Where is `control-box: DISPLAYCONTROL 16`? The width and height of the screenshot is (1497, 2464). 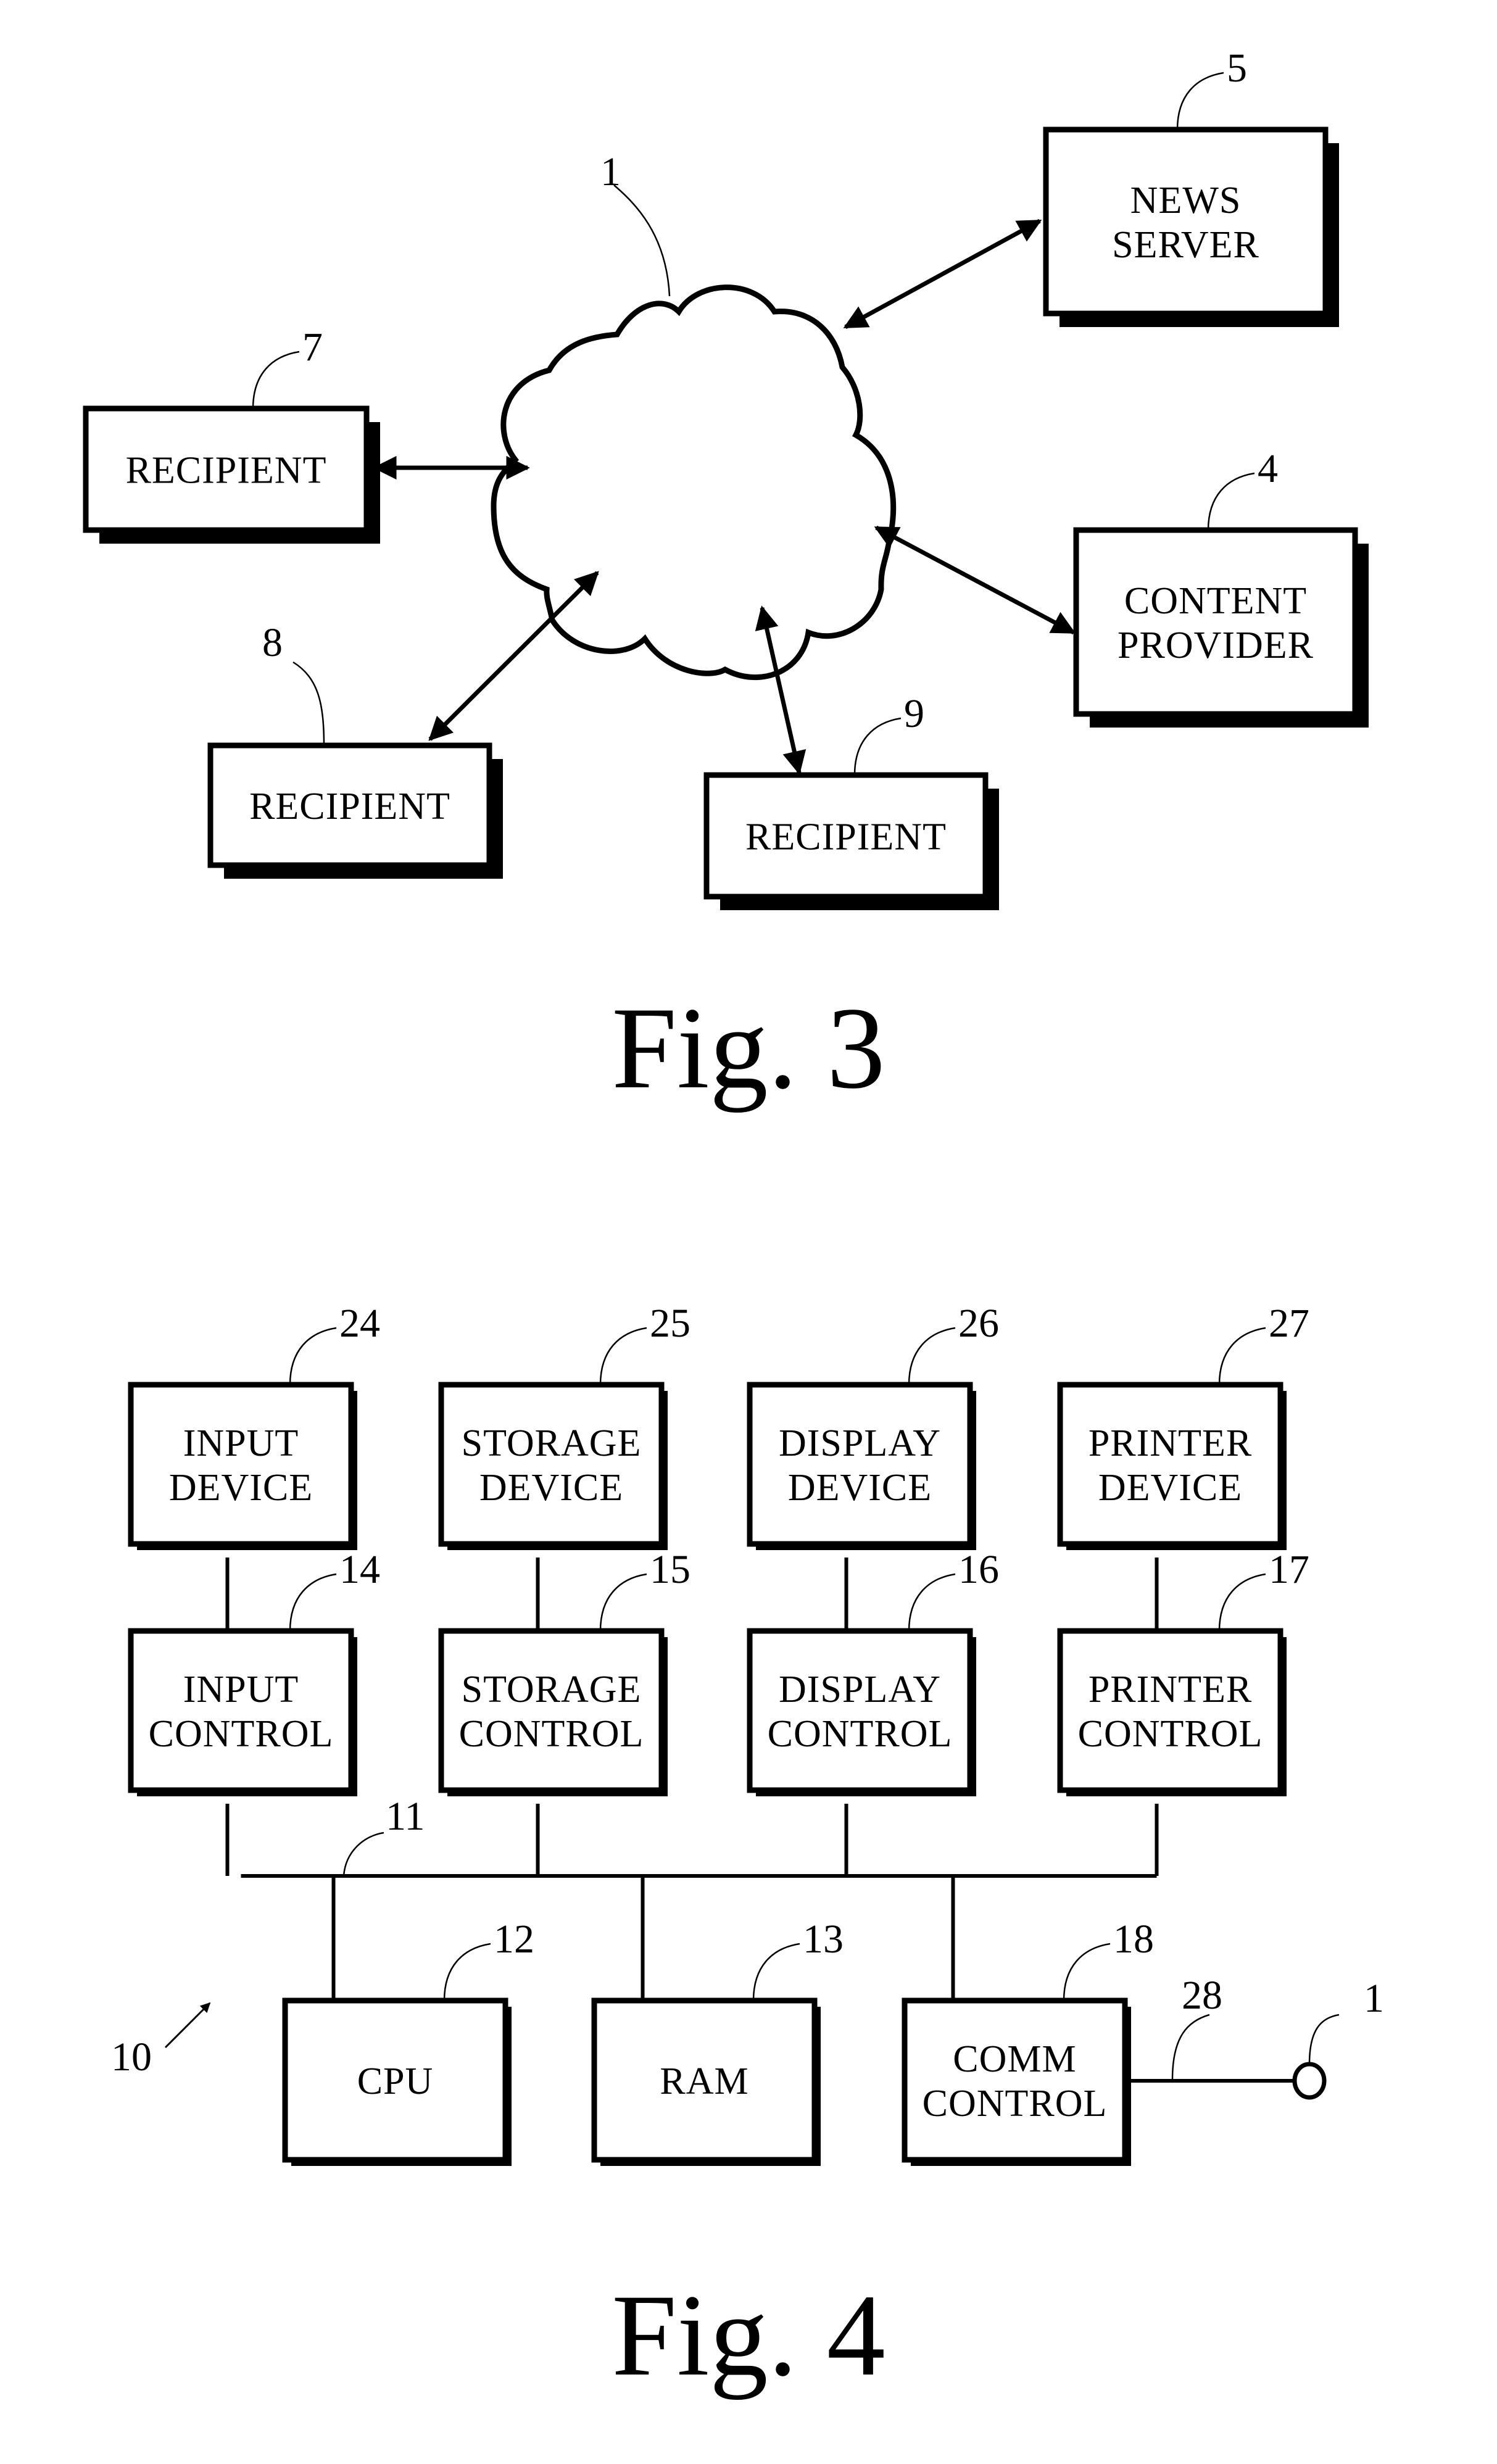
control-box: DISPLAYCONTROL 16 is located at coordinates (873, 1671).